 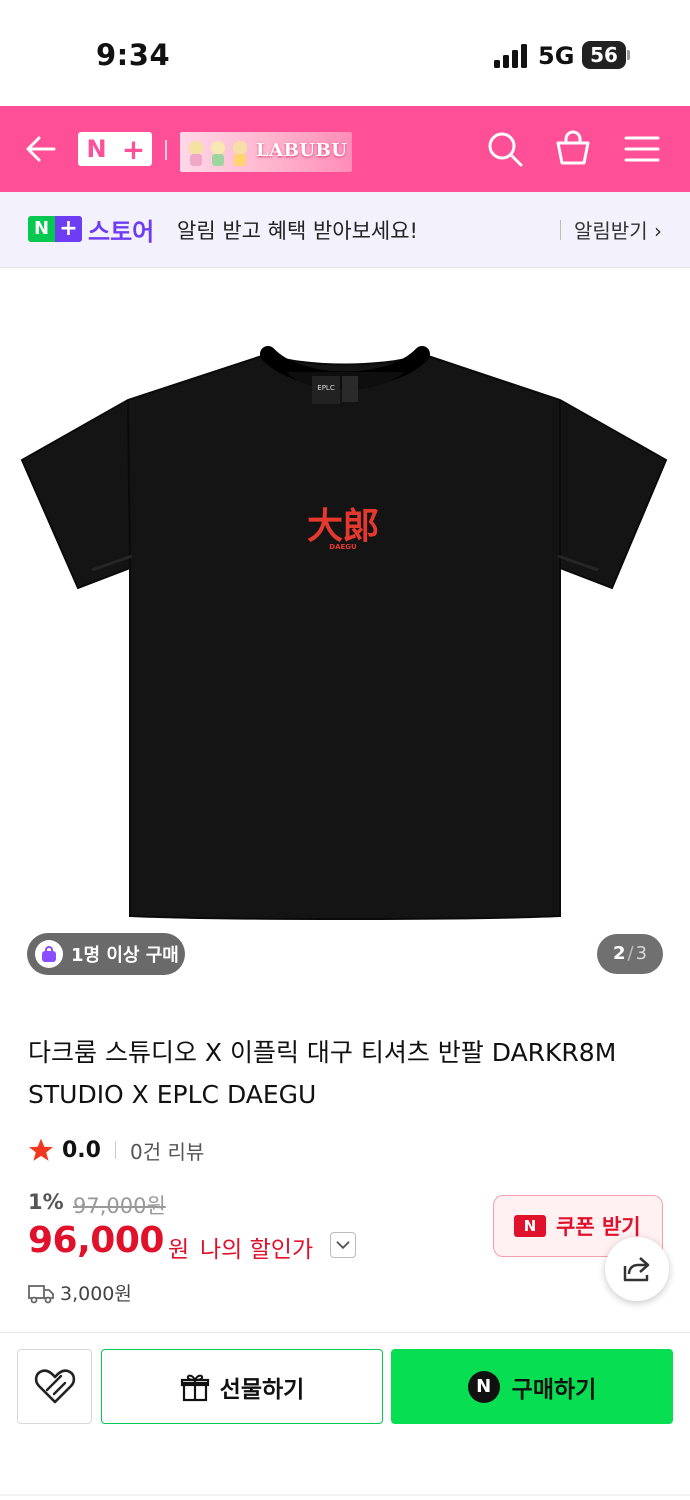 I want to click on status-bar: 9:34 5G 56, so click(x=345, y=53).